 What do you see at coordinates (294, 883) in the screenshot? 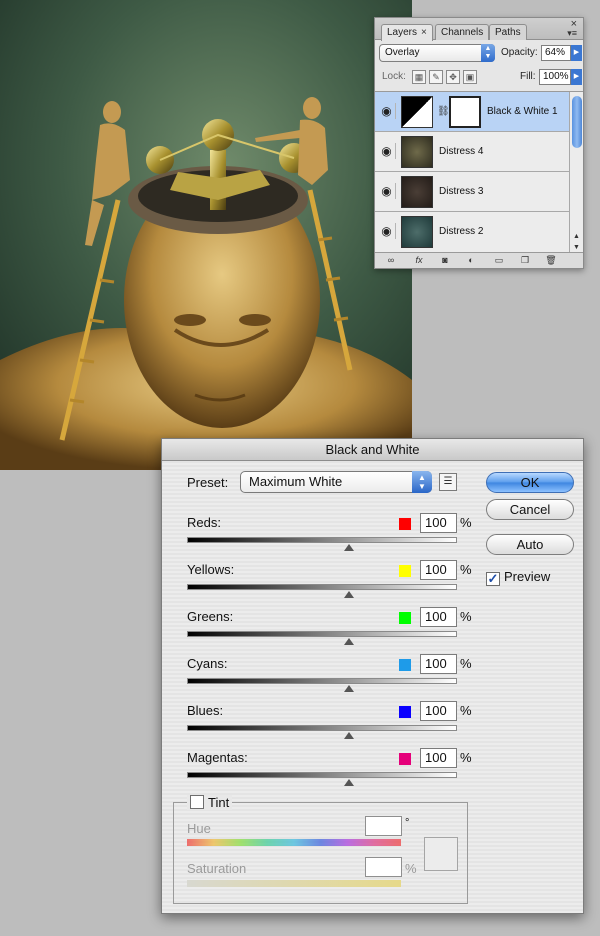
I see `saturation-slider-track` at bounding box center [294, 883].